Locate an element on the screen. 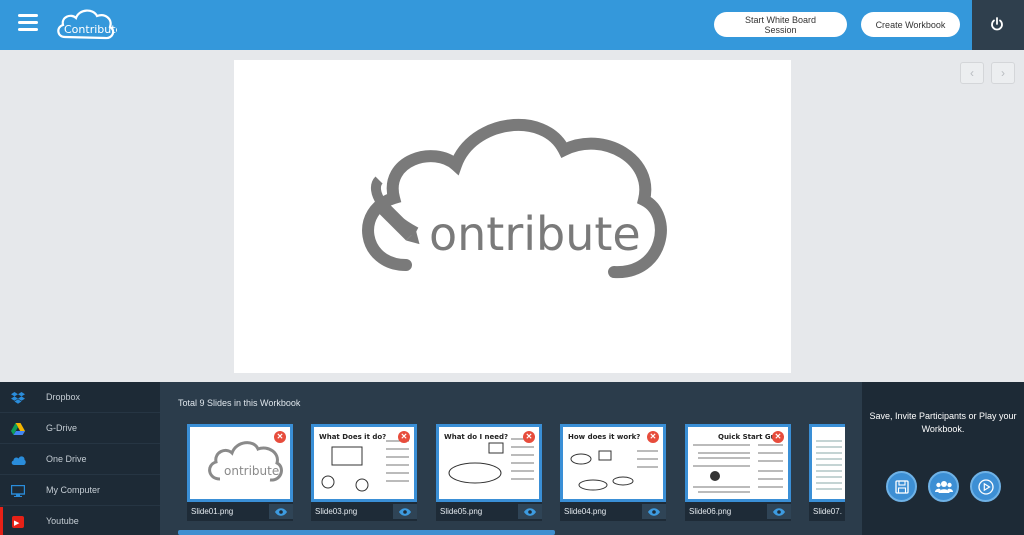  slide-thumbnail: What do I need? ✕ Slide05.png is located at coordinates (489, 472).